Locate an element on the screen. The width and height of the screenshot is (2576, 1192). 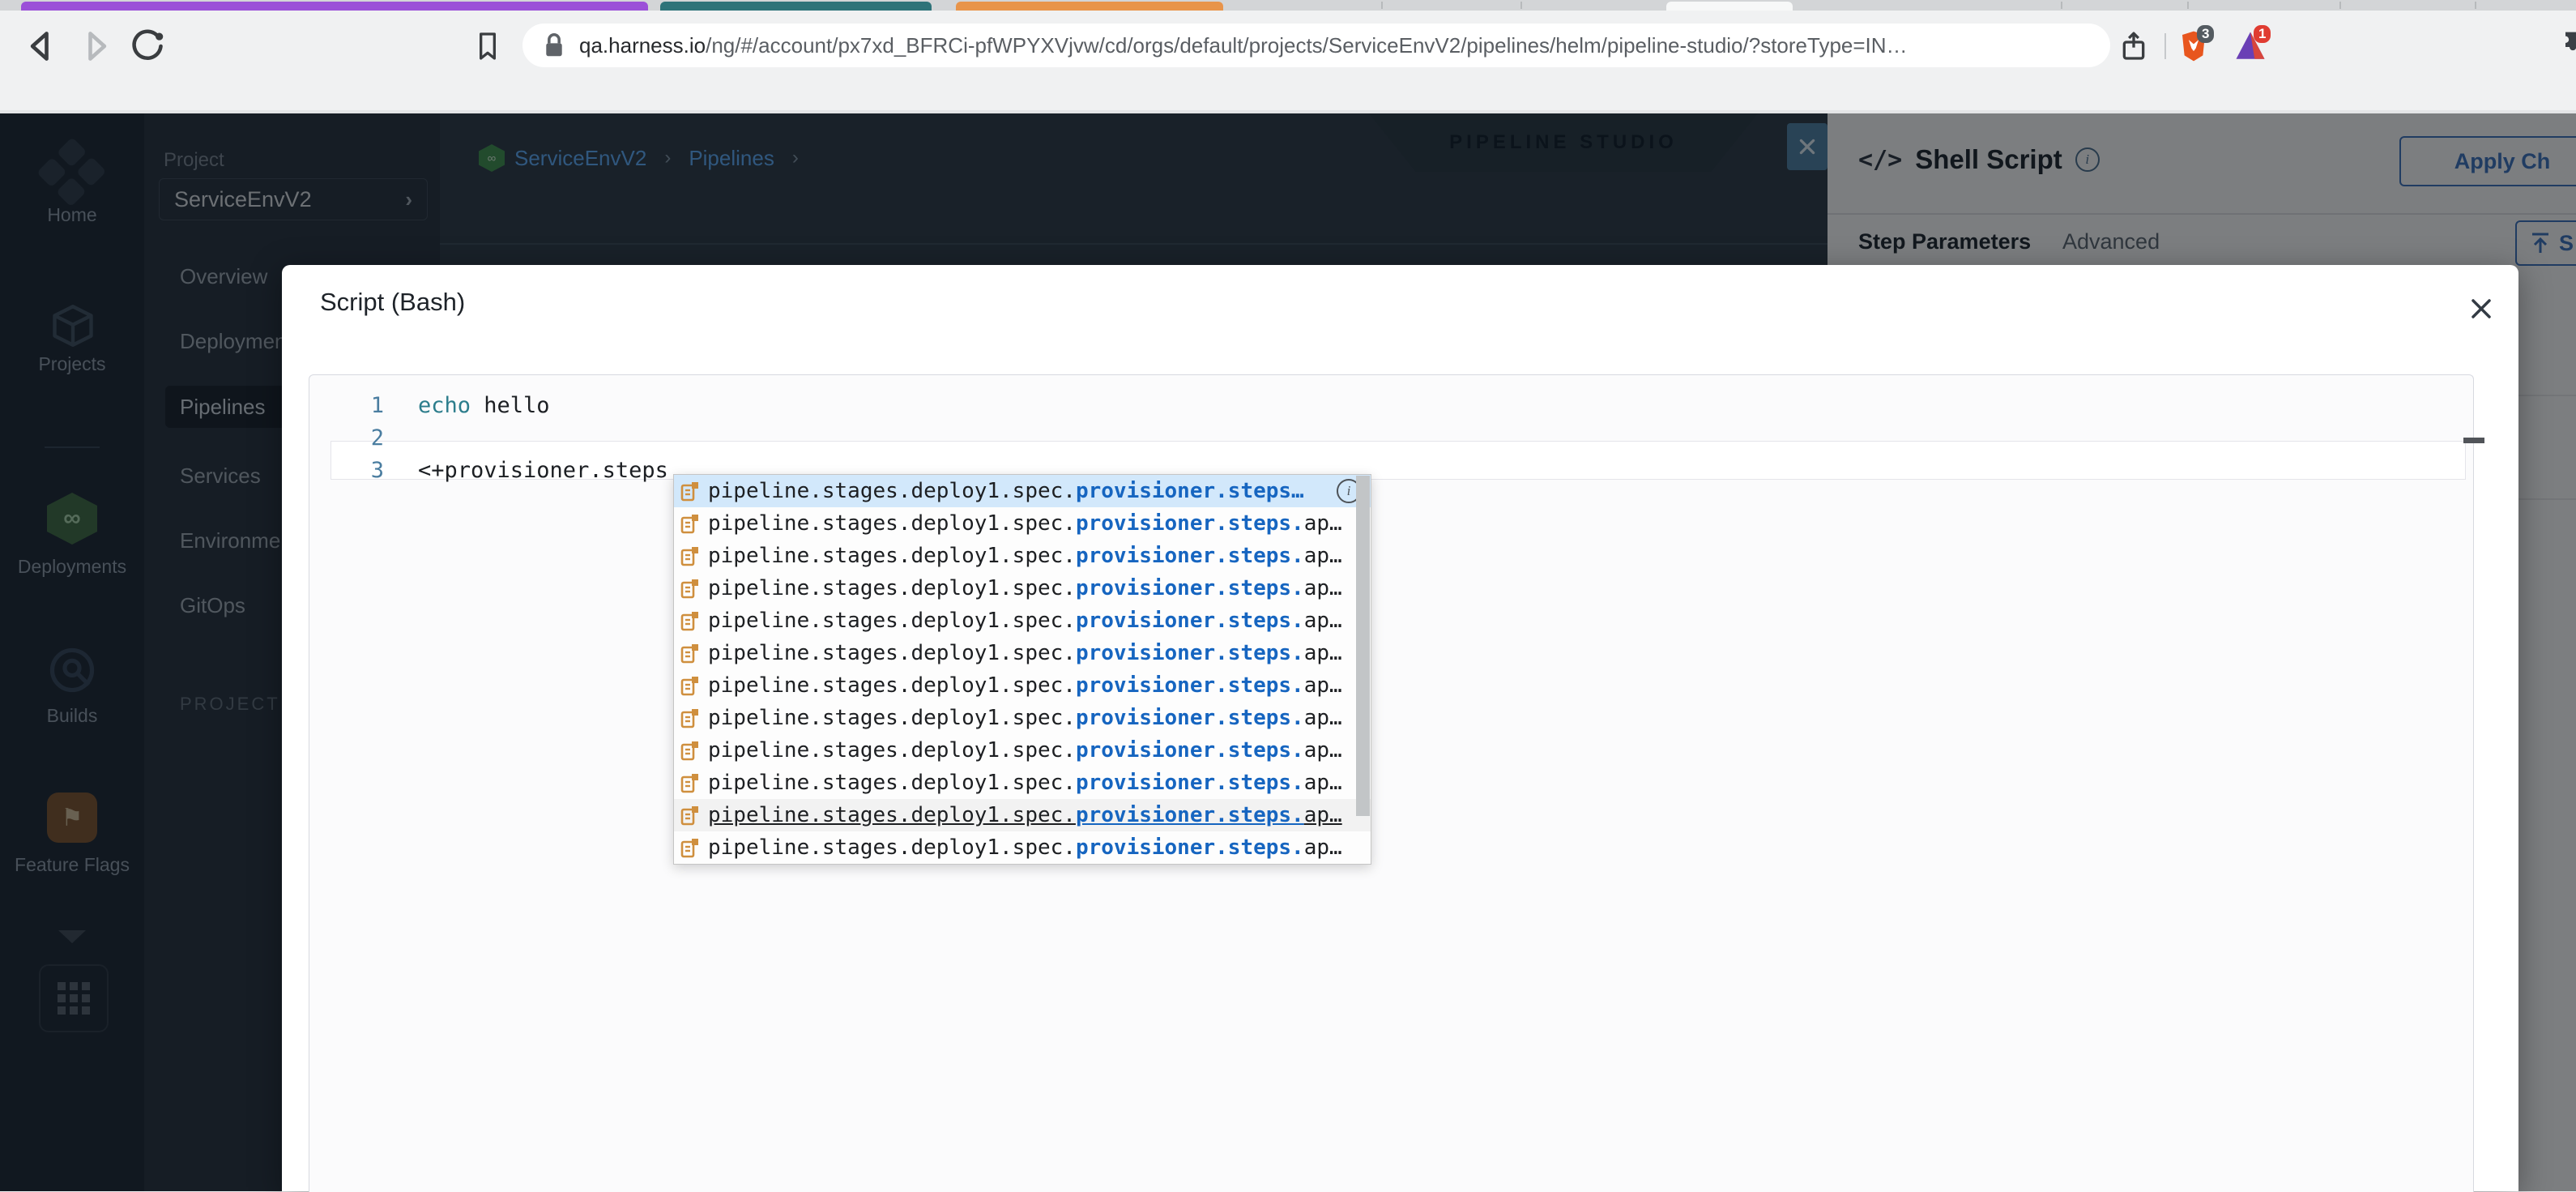
back-button is located at coordinates (42, 46).